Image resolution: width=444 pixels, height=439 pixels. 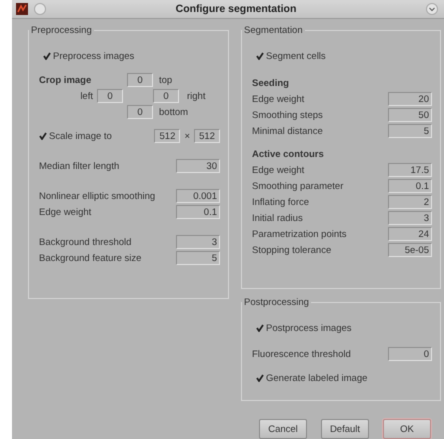 I want to click on checkbox-label: Scale image to, so click(x=80, y=136).